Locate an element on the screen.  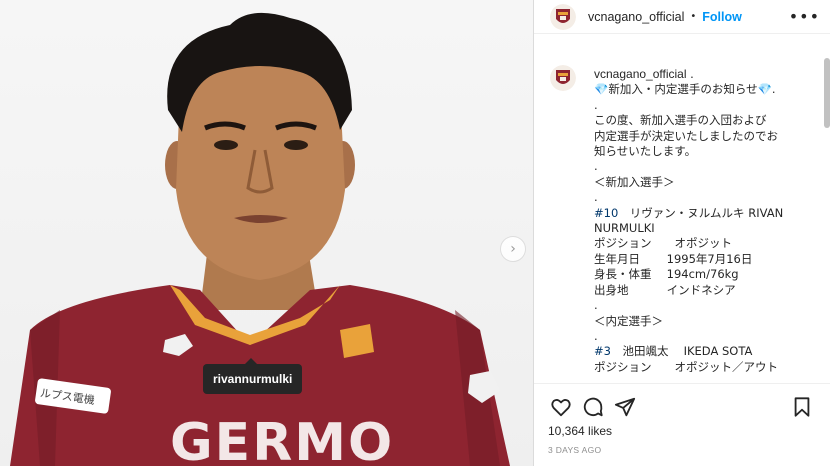
post-author-username: vcnagano_official is located at coordinates (636, 17).